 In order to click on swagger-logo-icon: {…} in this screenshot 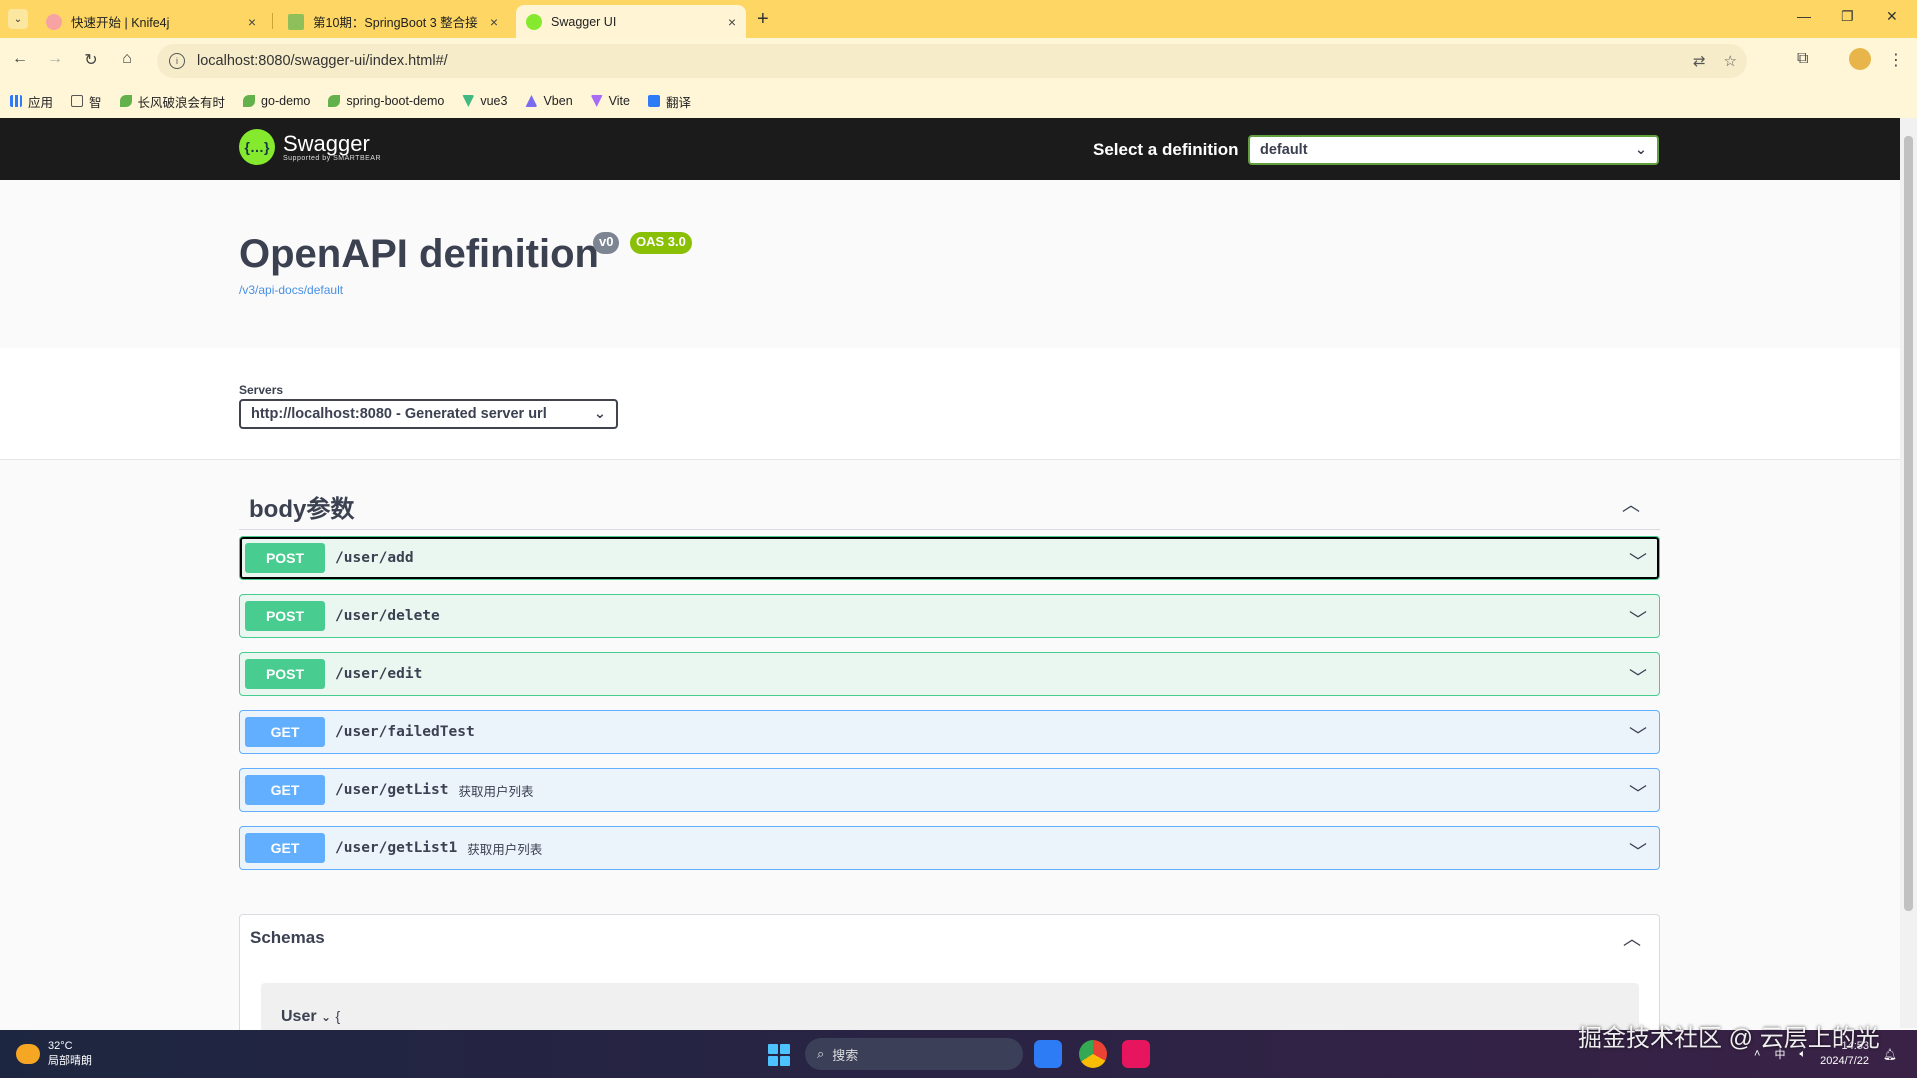, I will do `click(257, 147)`.